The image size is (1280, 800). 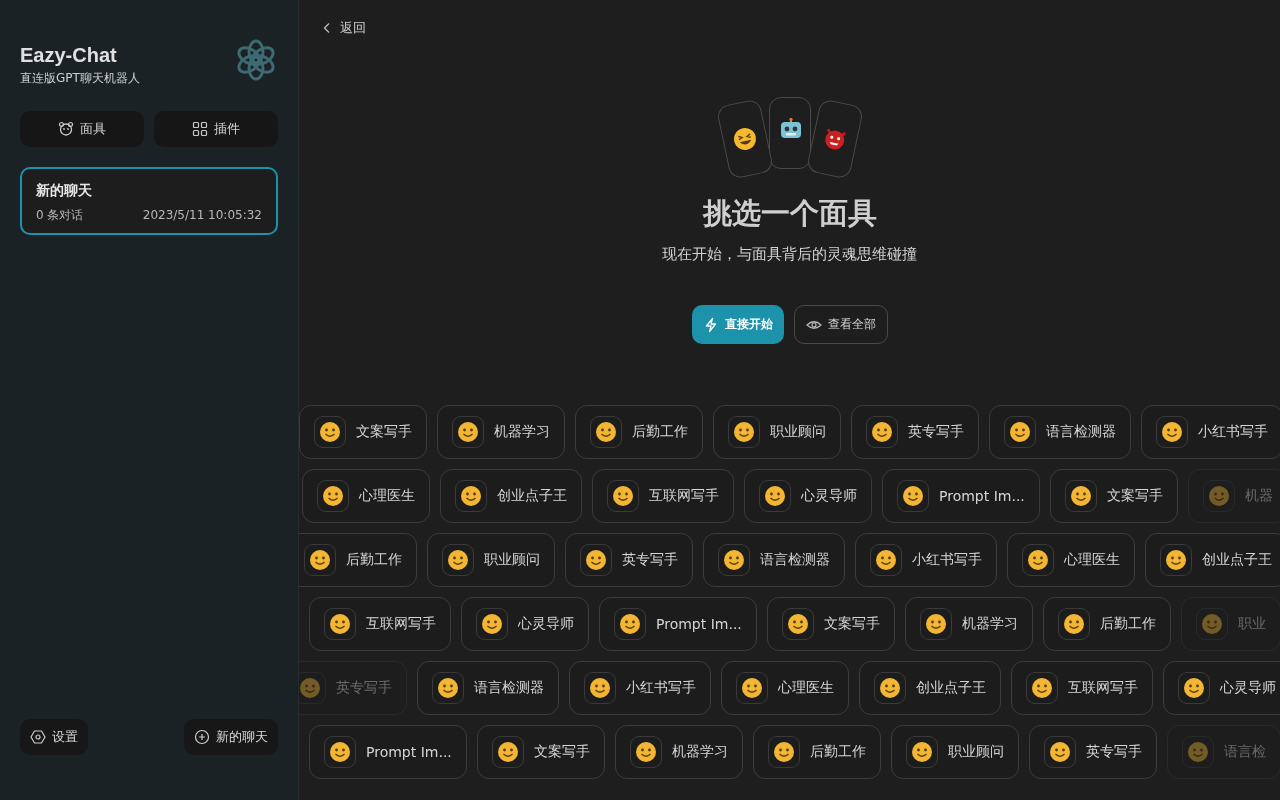 What do you see at coordinates (64, 190) in the screenshot?
I see `chat-title: 新的聊天` at bounding box center [64, 190].